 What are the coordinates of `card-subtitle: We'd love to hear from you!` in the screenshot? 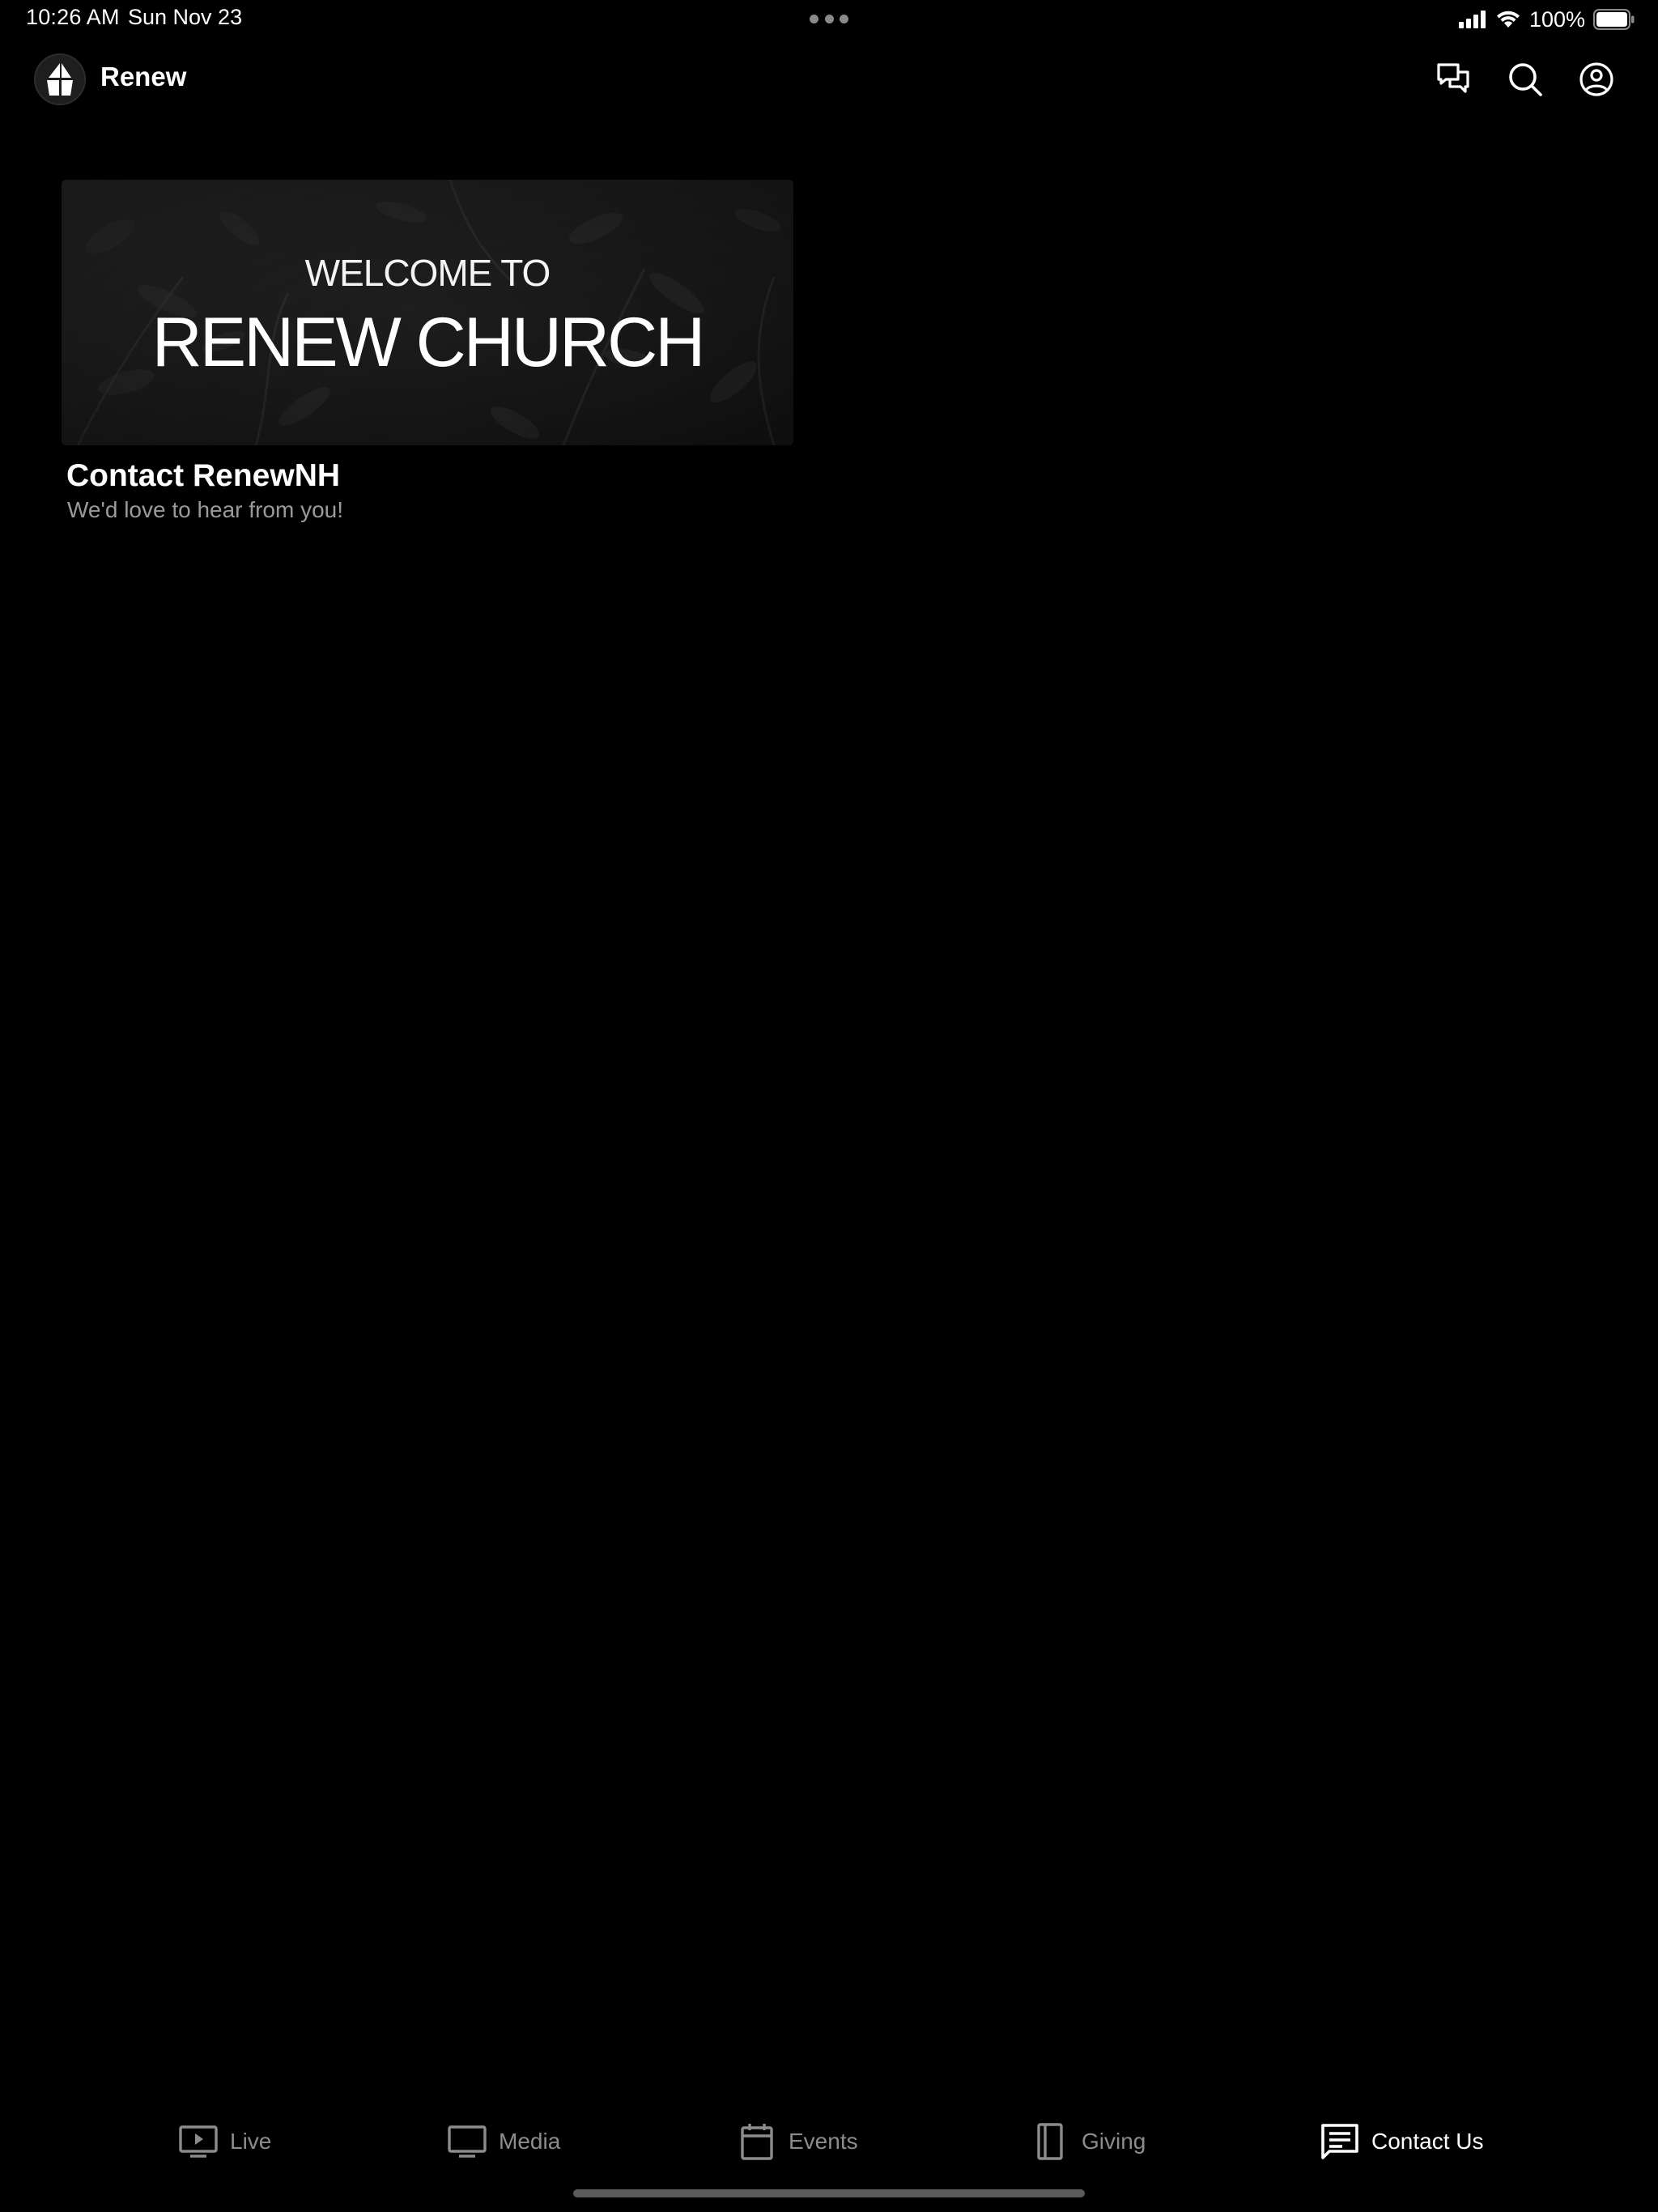 It's located at (205, 510).